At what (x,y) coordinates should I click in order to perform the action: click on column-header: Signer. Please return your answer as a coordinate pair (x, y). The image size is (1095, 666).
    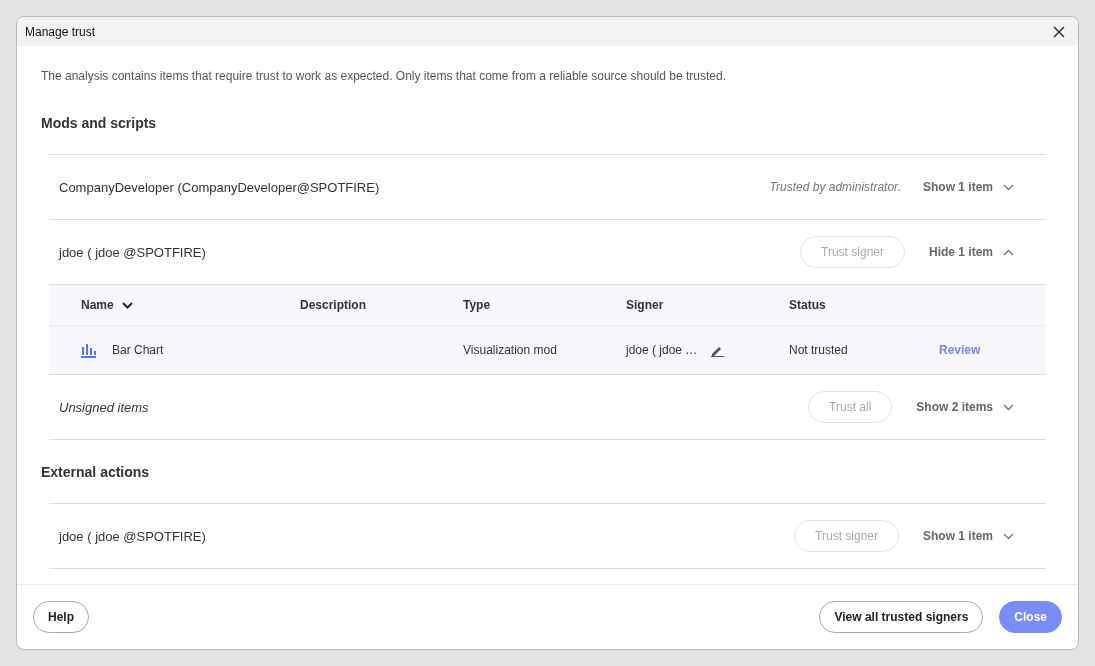
    Looking at the image, I should click on (707, 305).